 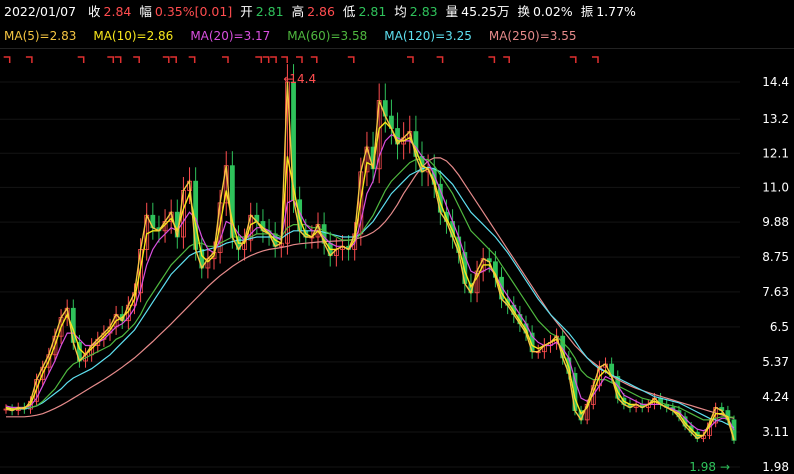 I want to click on quote-field-value: 2.84, so click(x=117, y=11).